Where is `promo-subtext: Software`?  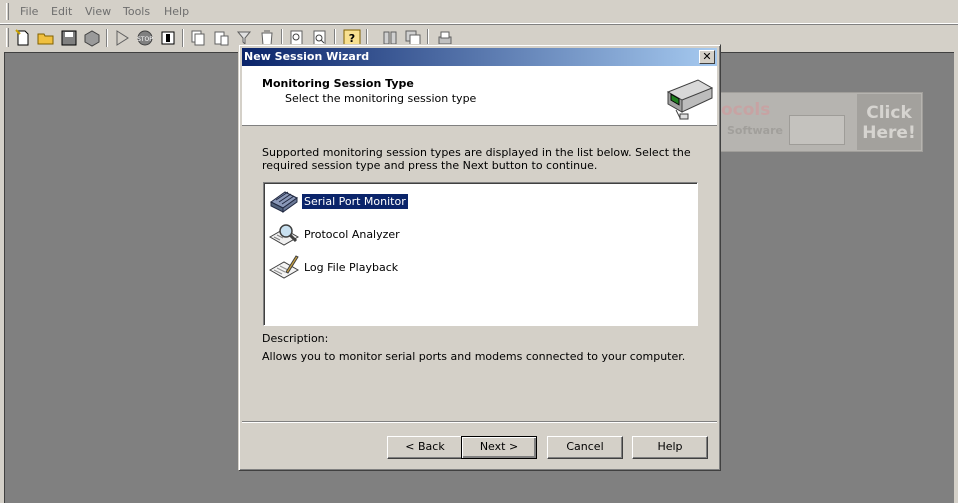
promo-subtext: Software is located at coordinates (755, 130).